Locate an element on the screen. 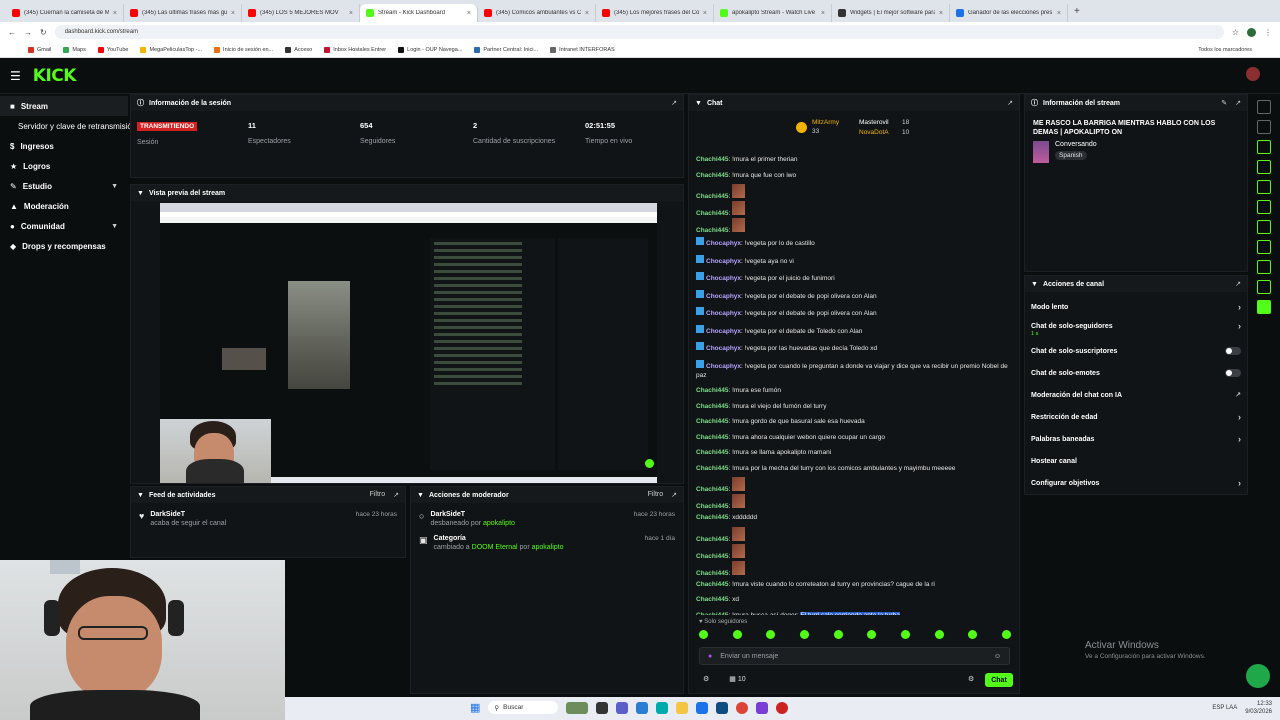  action-subscribers-only: Chat de solo-suscriptores is located at coordinates (1136, 351).